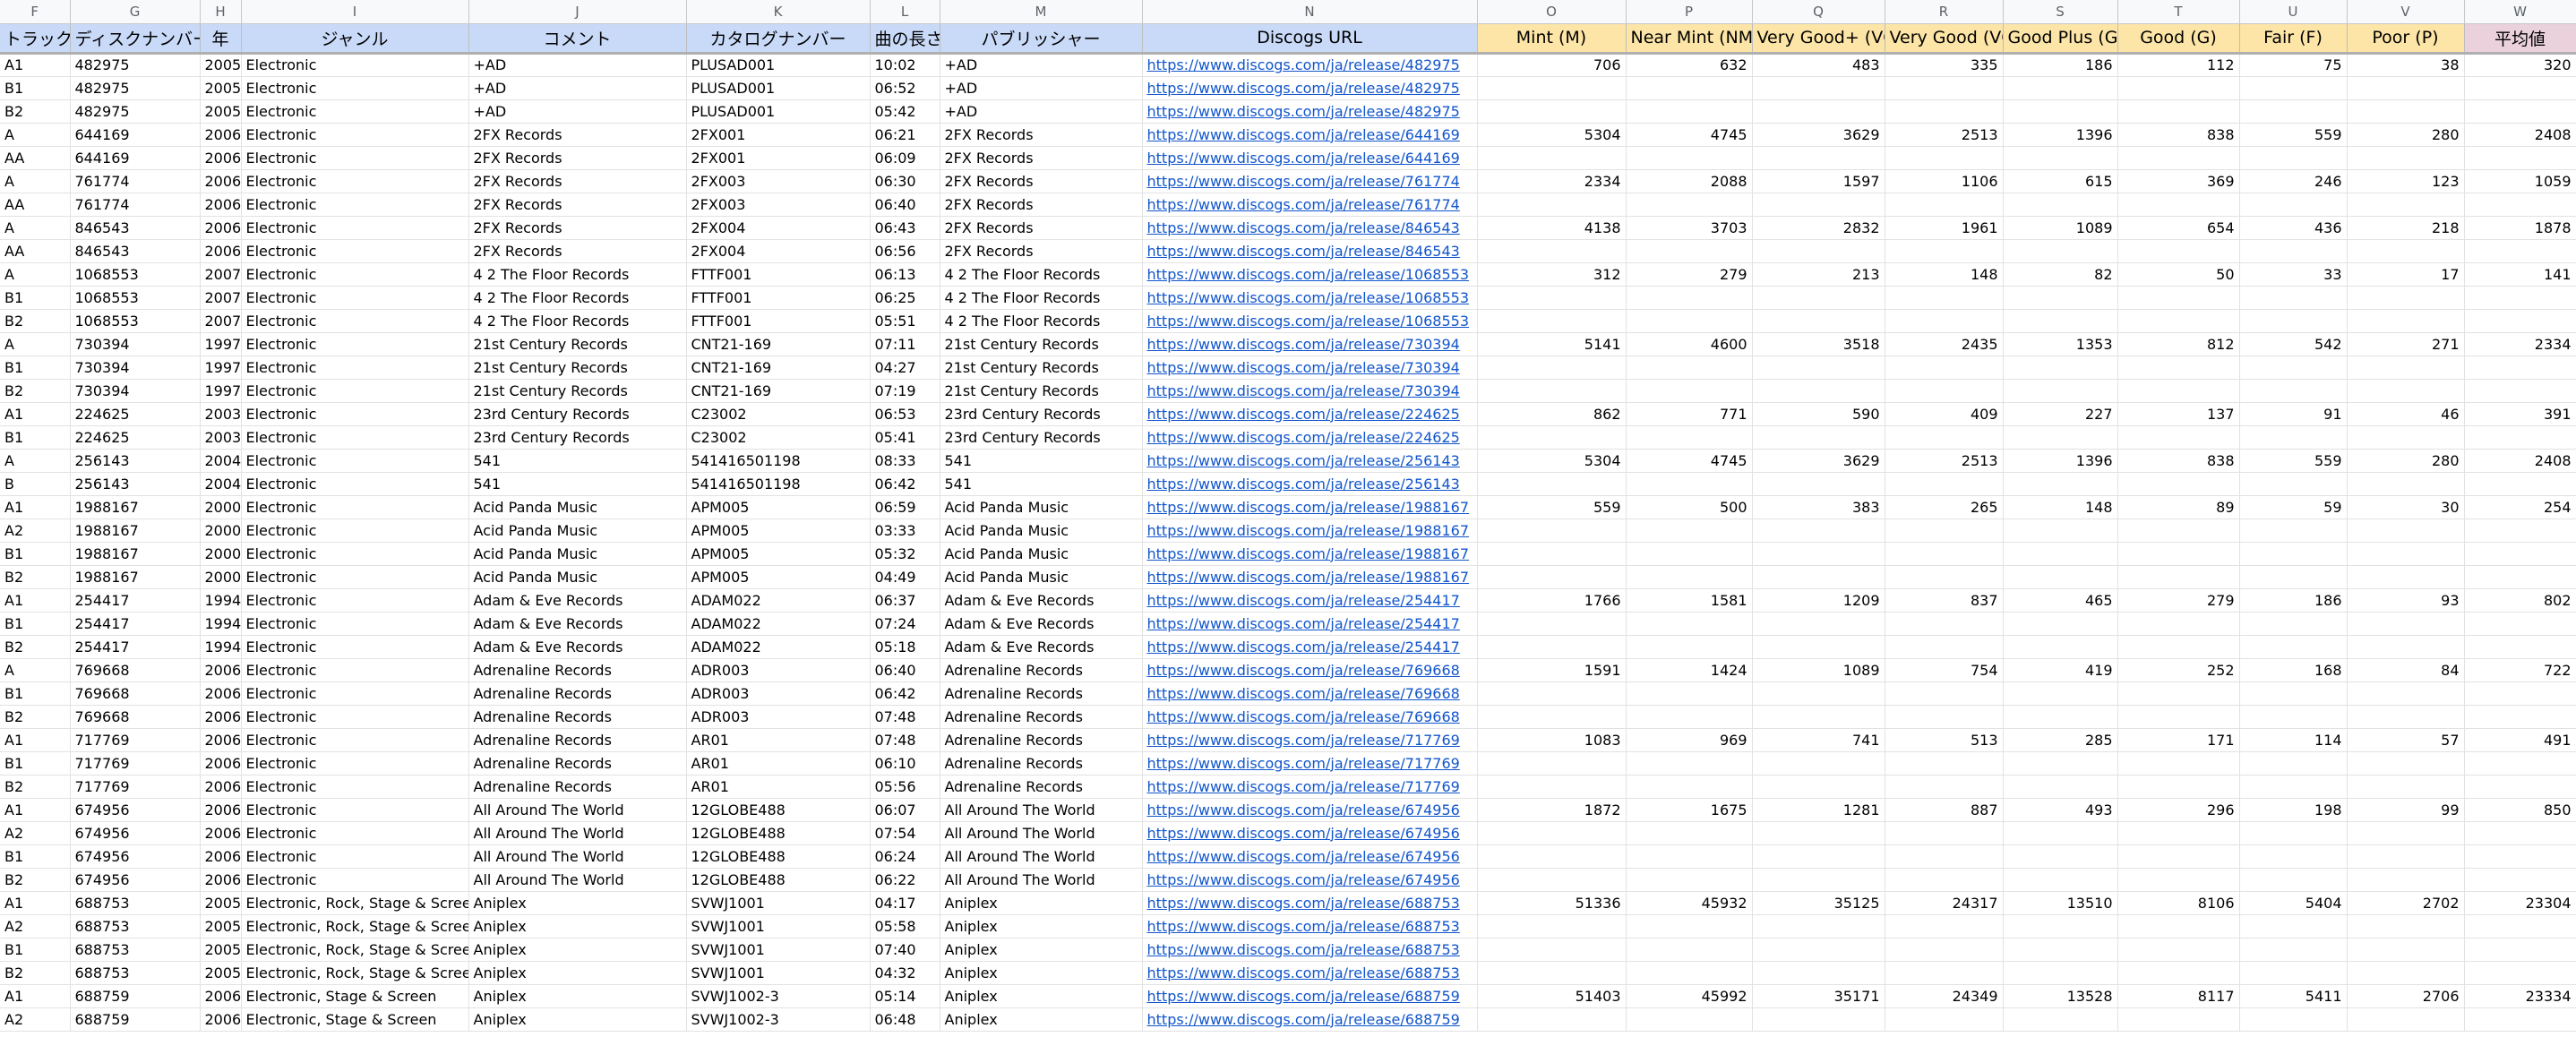 Image resolution: width=2576 pixels, height=1037 pixels. I want to click on table-cell: 06:07, so click(905, 810).